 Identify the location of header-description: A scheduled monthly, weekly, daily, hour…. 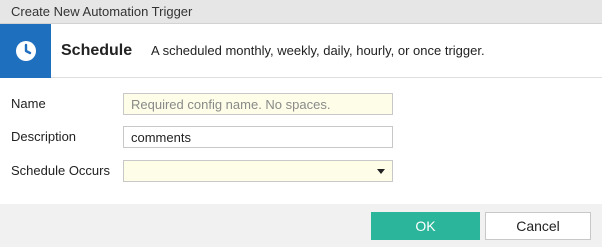
(318, 50).